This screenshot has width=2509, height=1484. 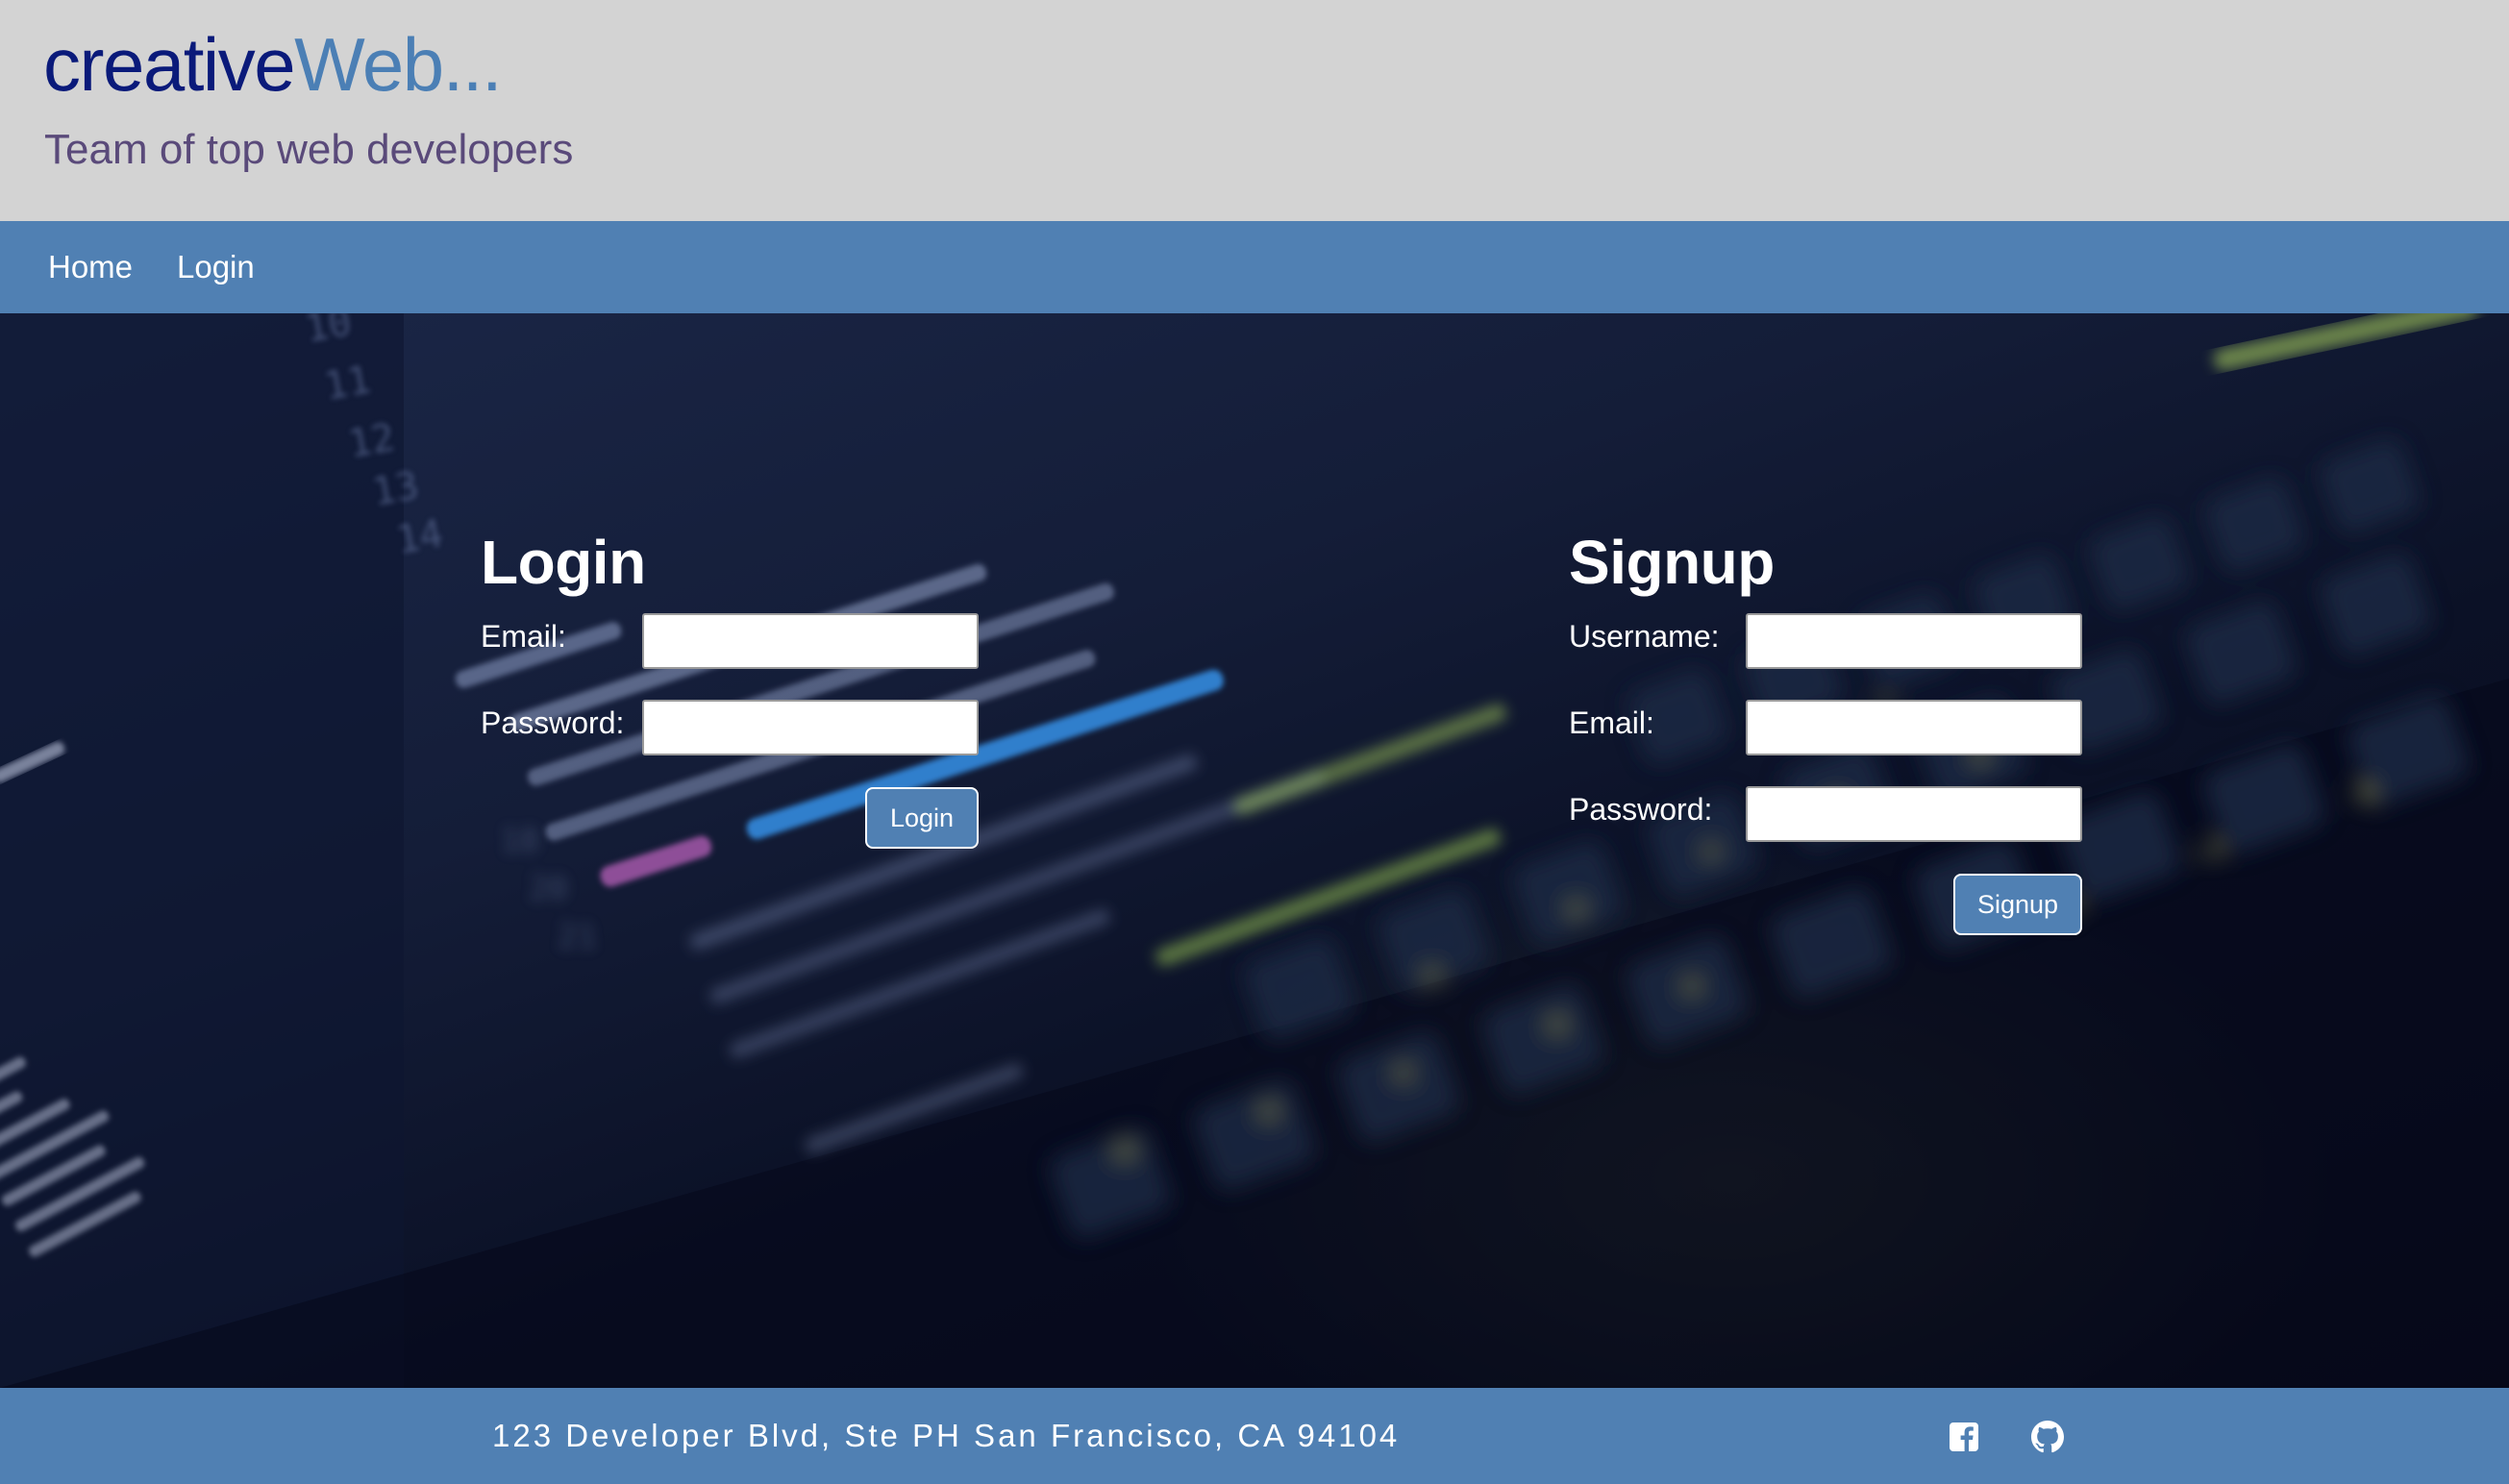 What do you see at coordinates (810, 641) in the screenshot?
I see `login-email-input` at bounding box center [810, 641].